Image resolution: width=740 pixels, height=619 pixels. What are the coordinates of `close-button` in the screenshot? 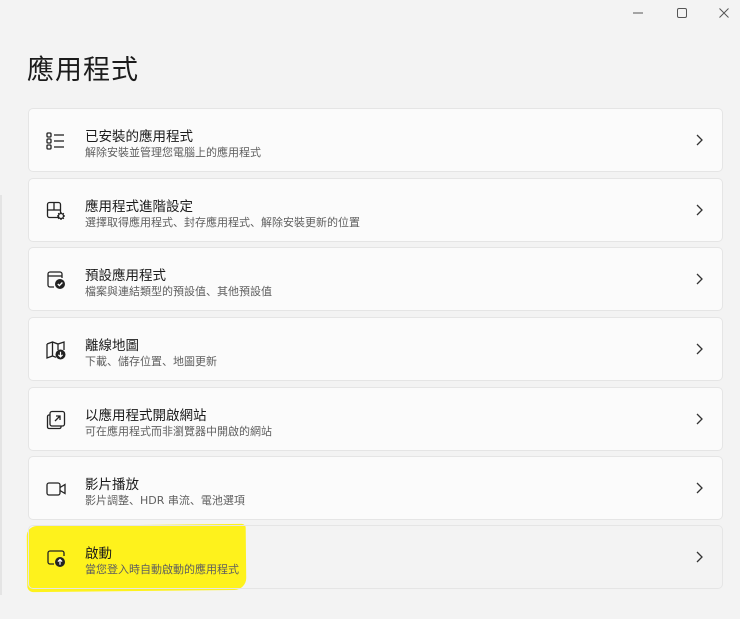 It's located at (721, 13).